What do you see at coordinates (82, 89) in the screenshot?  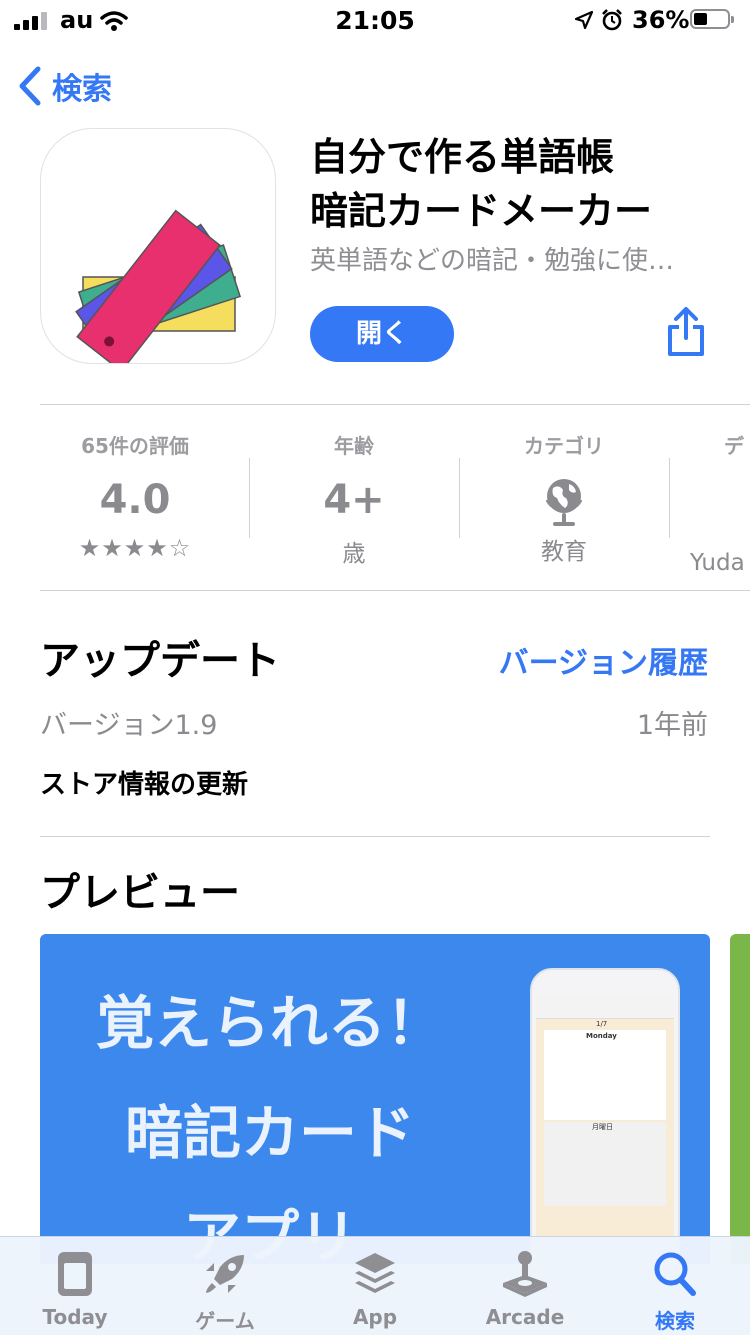 I see `back-label: 検索` at bounding box center [82, 89].